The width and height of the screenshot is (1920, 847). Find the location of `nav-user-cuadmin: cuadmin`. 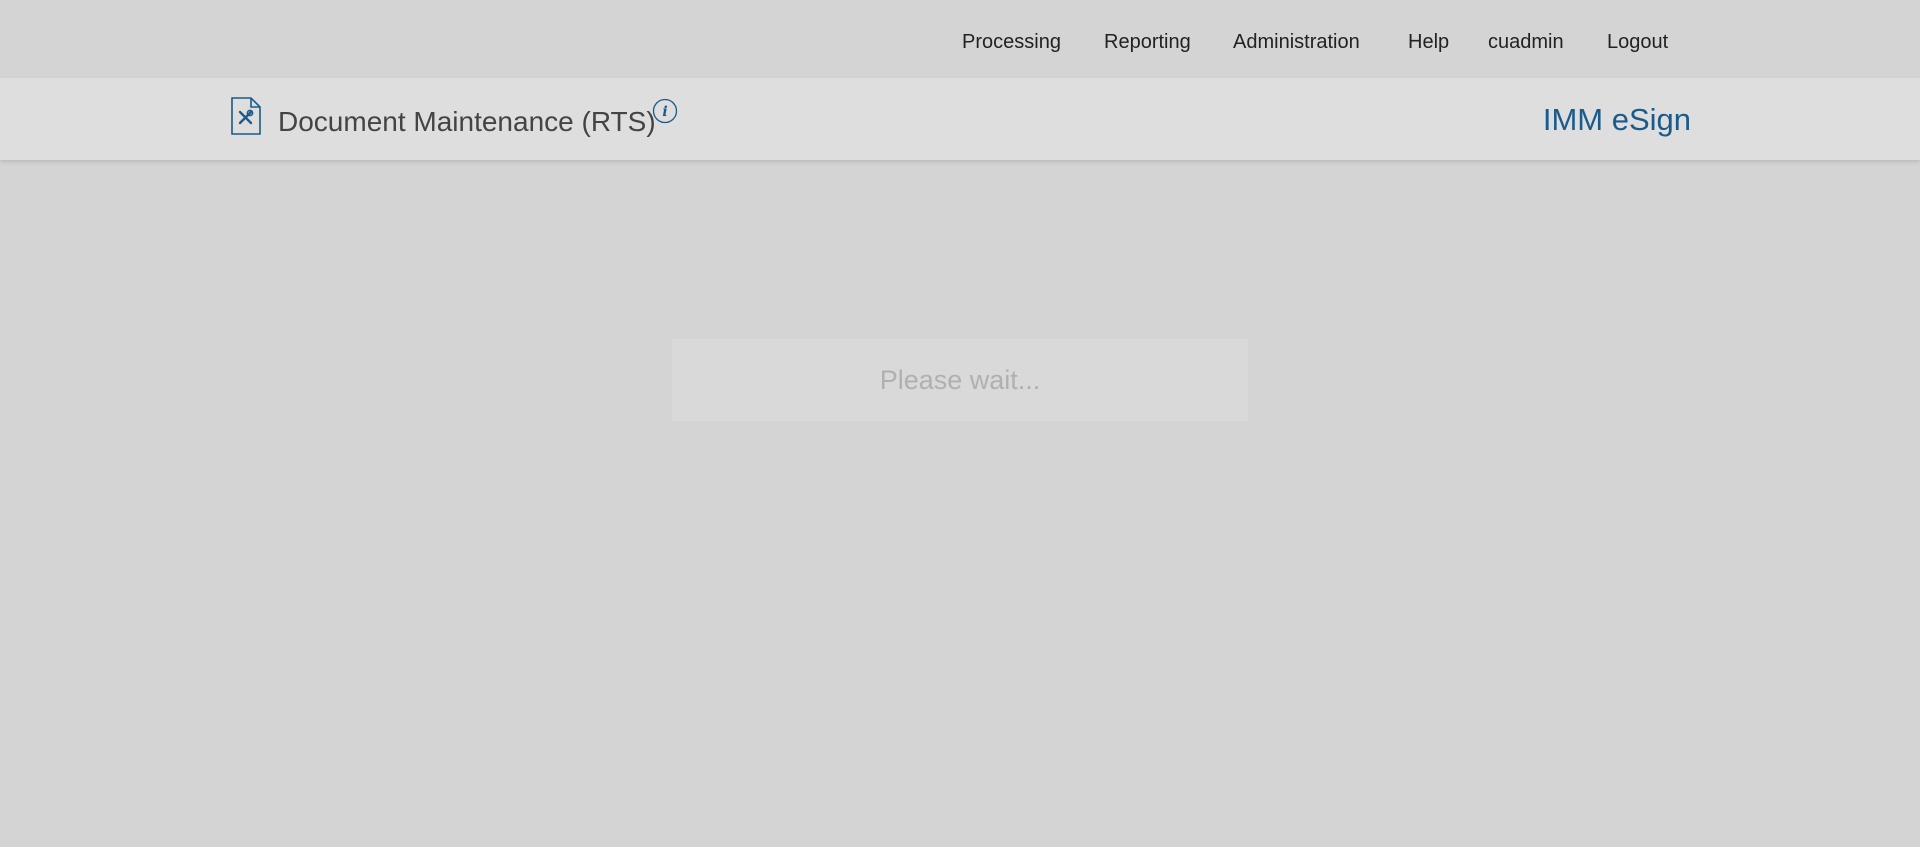

nav-user-cuadmin: cuadmin is located at coordinates (1526, 42).